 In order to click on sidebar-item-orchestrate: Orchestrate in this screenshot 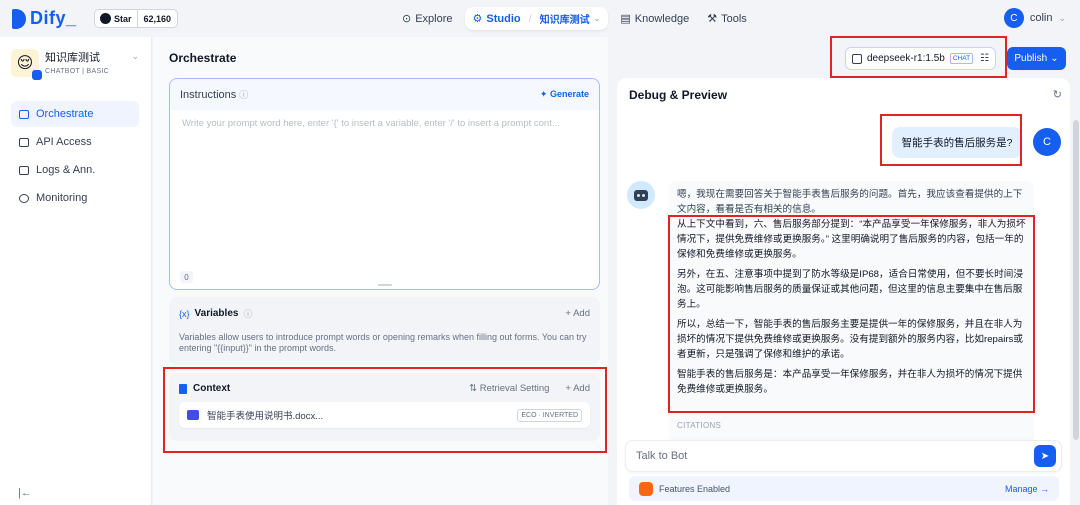, I will do `click(75, 114)`.